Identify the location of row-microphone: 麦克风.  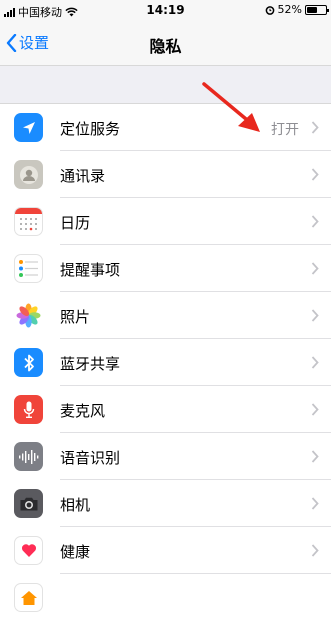
(165, 409).